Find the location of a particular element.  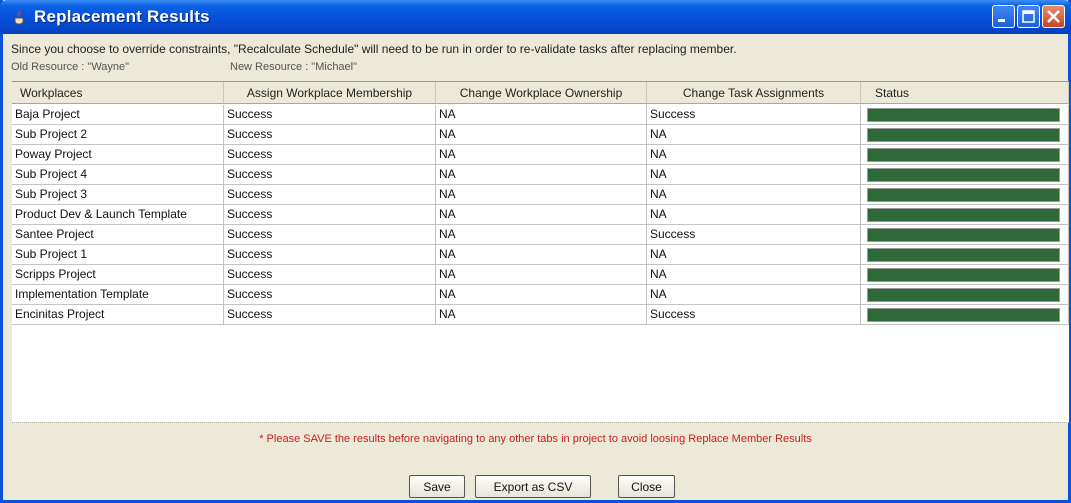

table-row: Santee Project Success NA Success is located at coordinates (540, 235).